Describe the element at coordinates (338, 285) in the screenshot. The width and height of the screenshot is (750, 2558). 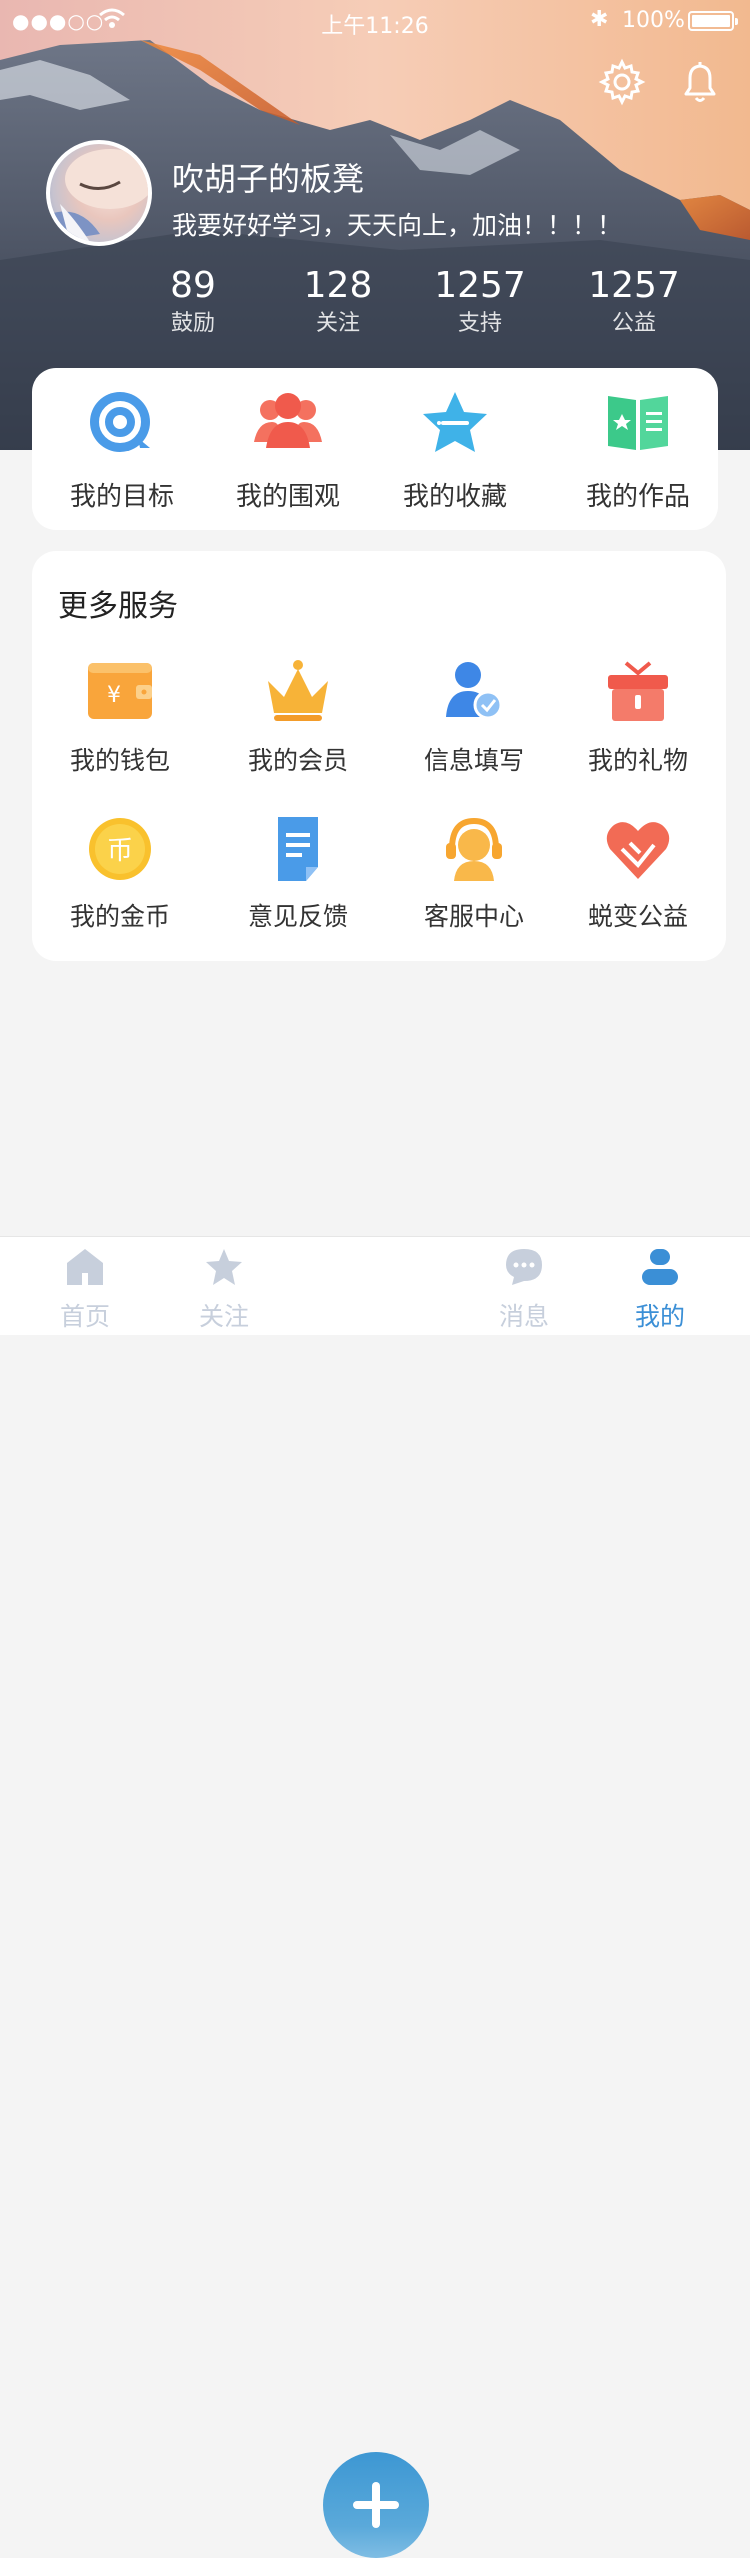
I see `stat-value: 128` at that location.